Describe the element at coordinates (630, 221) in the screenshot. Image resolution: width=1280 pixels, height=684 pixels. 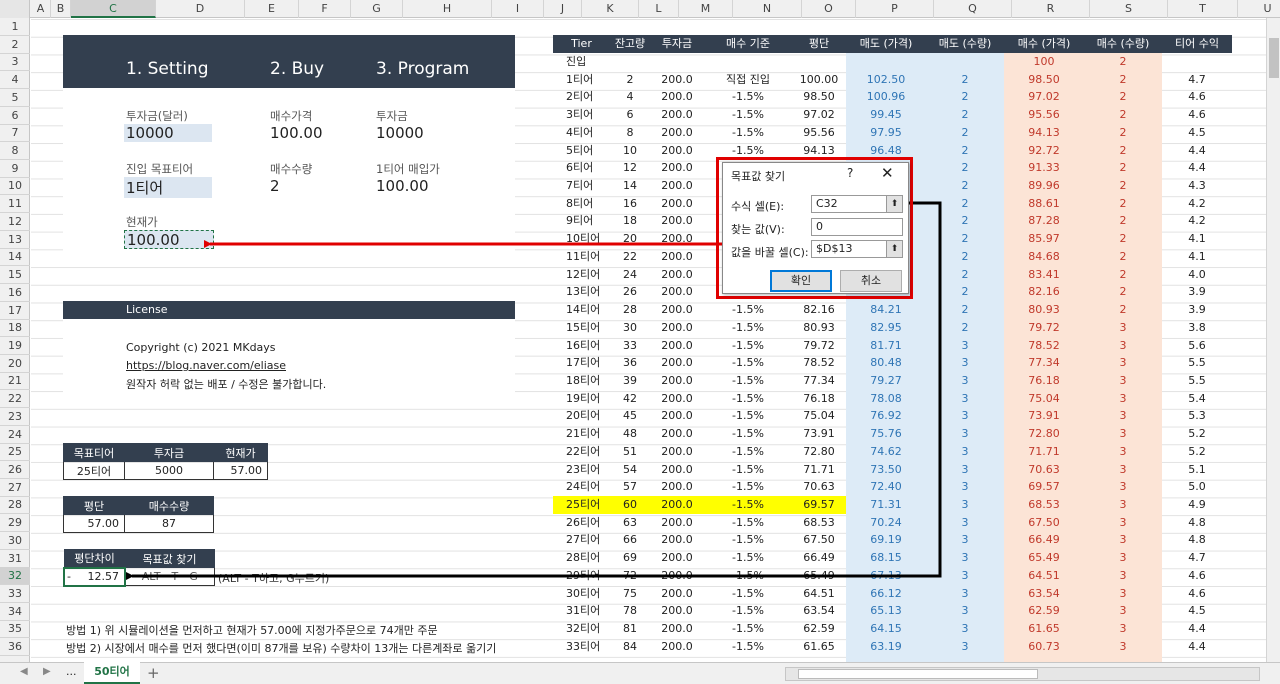
I see `table-cell: 18` at that location.